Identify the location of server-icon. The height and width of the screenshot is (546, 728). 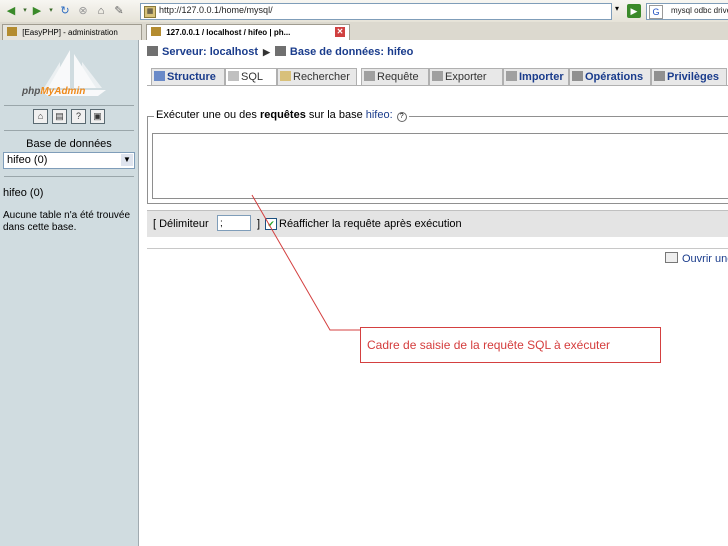
(152, 51).